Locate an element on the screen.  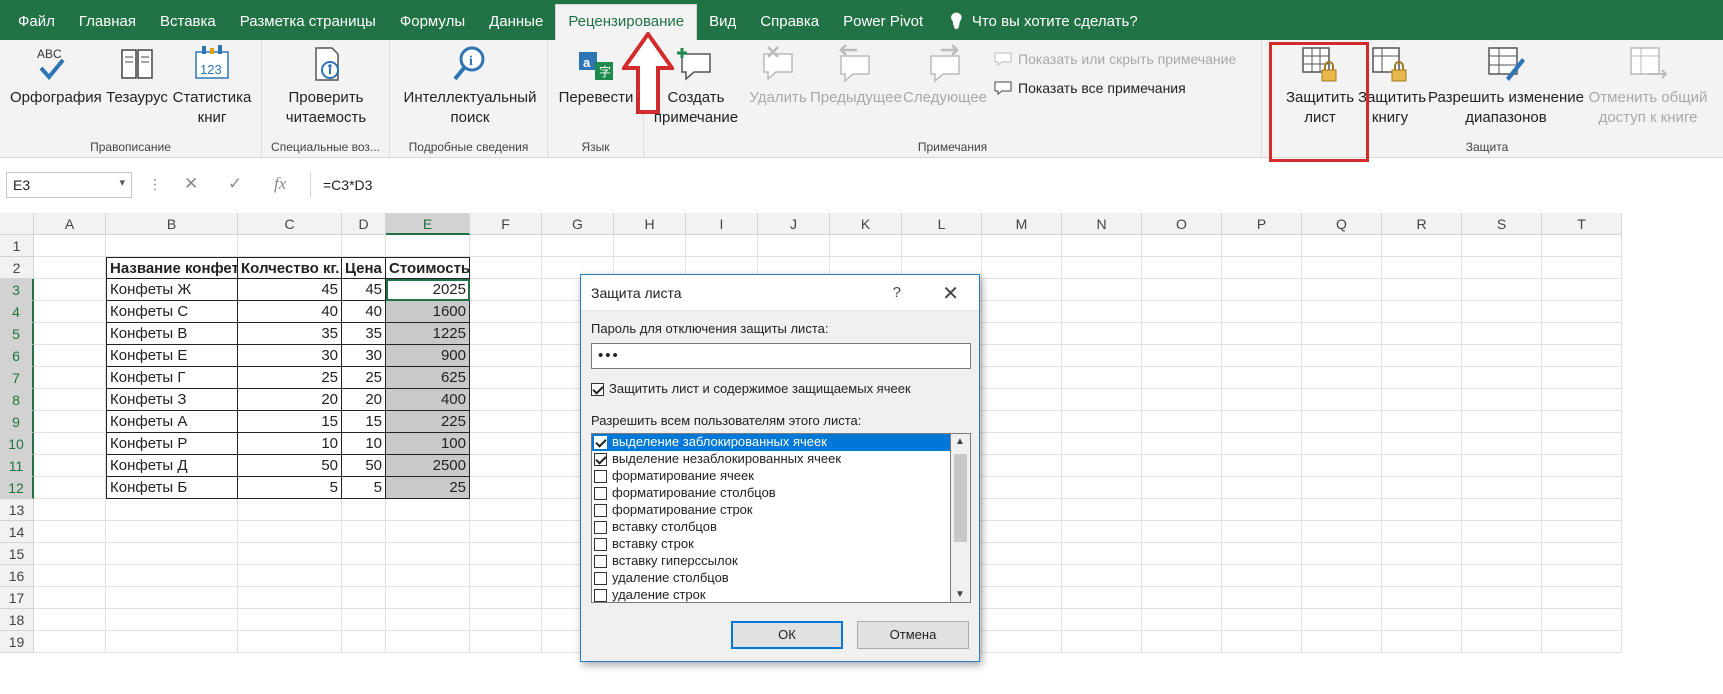
column-header: C is located at coordinates (290, 224).